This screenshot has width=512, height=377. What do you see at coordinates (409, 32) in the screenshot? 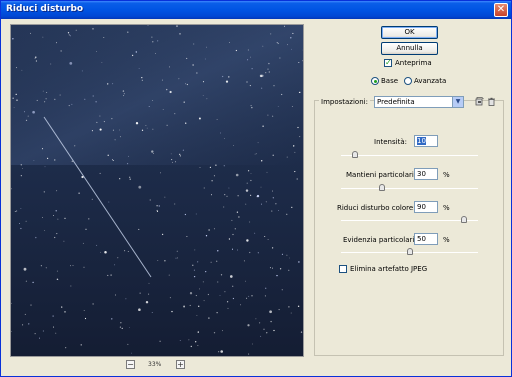
I see `ok-button: OK` at bounding box center [409, 32].